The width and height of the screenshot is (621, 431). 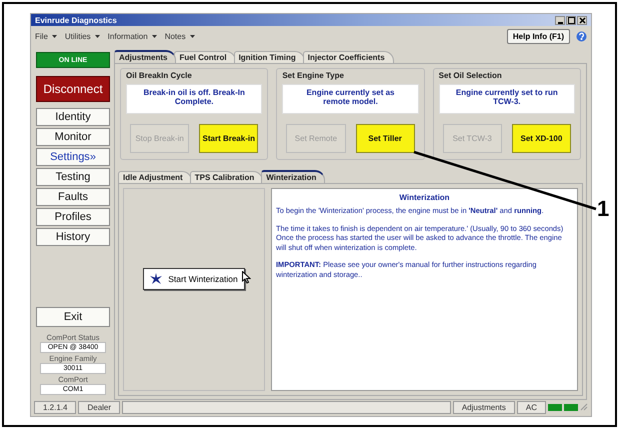 What do you see at coordinates (531, 407) in the screenshot?
I see `status-cell: AC` at bounding box center [531, 407].